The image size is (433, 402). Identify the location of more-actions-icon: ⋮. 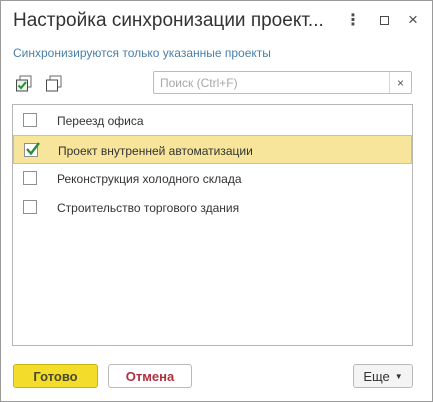
(353, 20).